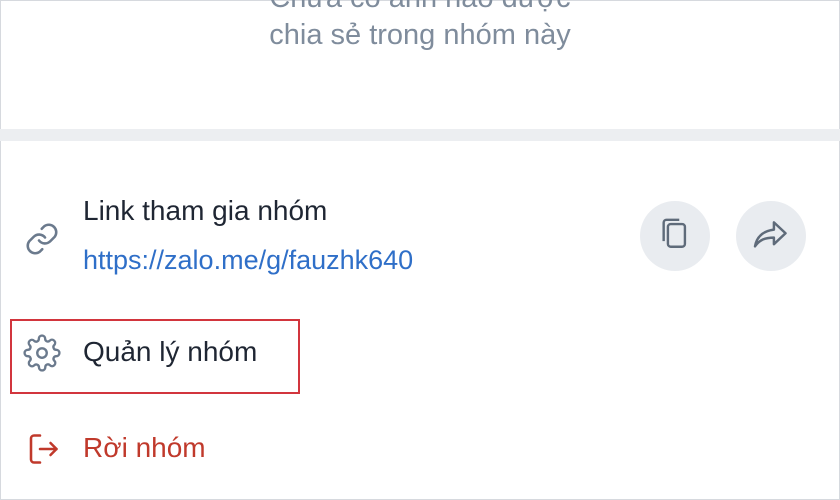 The image size is (840, 500). I want to click on share-icon, so click(771, 236).